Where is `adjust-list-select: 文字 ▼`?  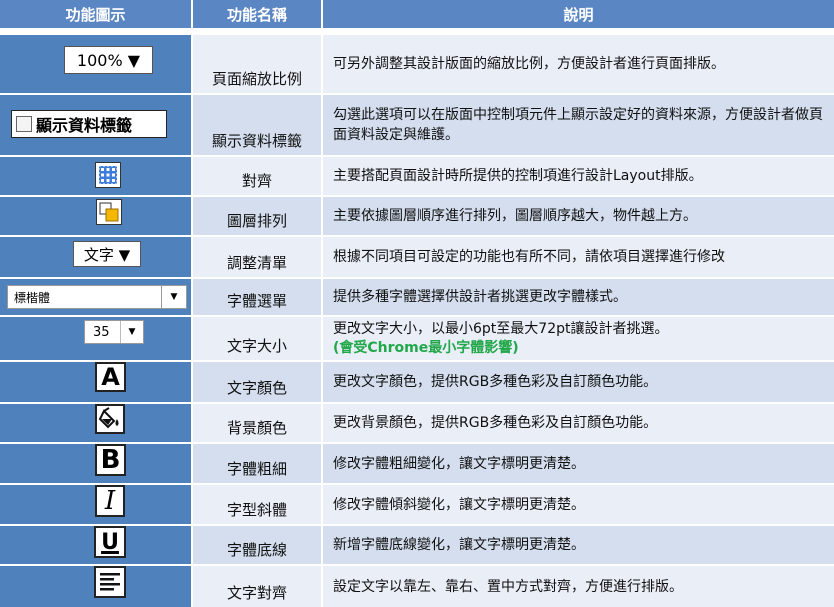 adjust-list-select: 文字 ▼ is located at coordinates (107, 254).